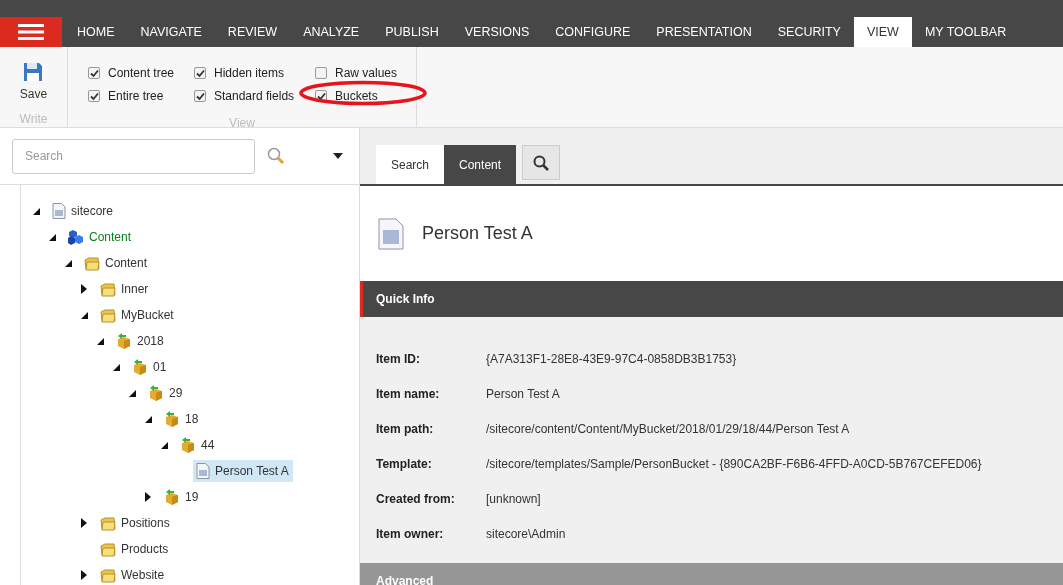 This screenshot has width=1063, height=585. What do you see at coordinates (410, 534) in the screenshot?
I see `field-label: Item owner:` at bounding box center [410, 534].